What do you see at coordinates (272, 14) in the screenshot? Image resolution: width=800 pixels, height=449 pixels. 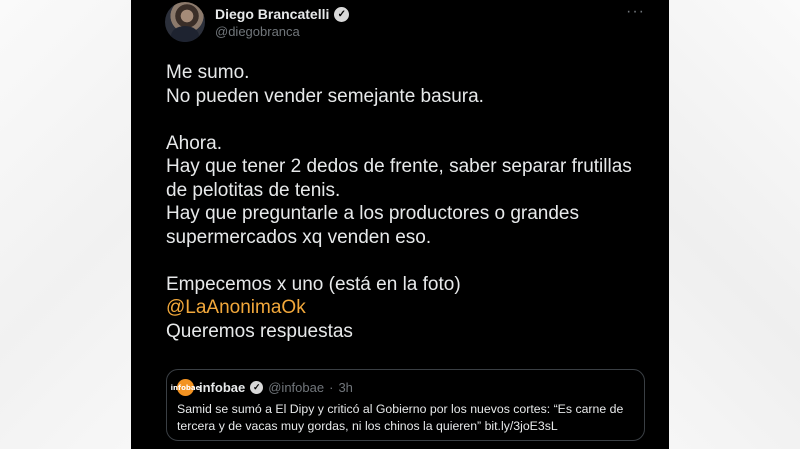 I see `author-display-name: Diego Brancatelli` at bounding box center [272, 14].